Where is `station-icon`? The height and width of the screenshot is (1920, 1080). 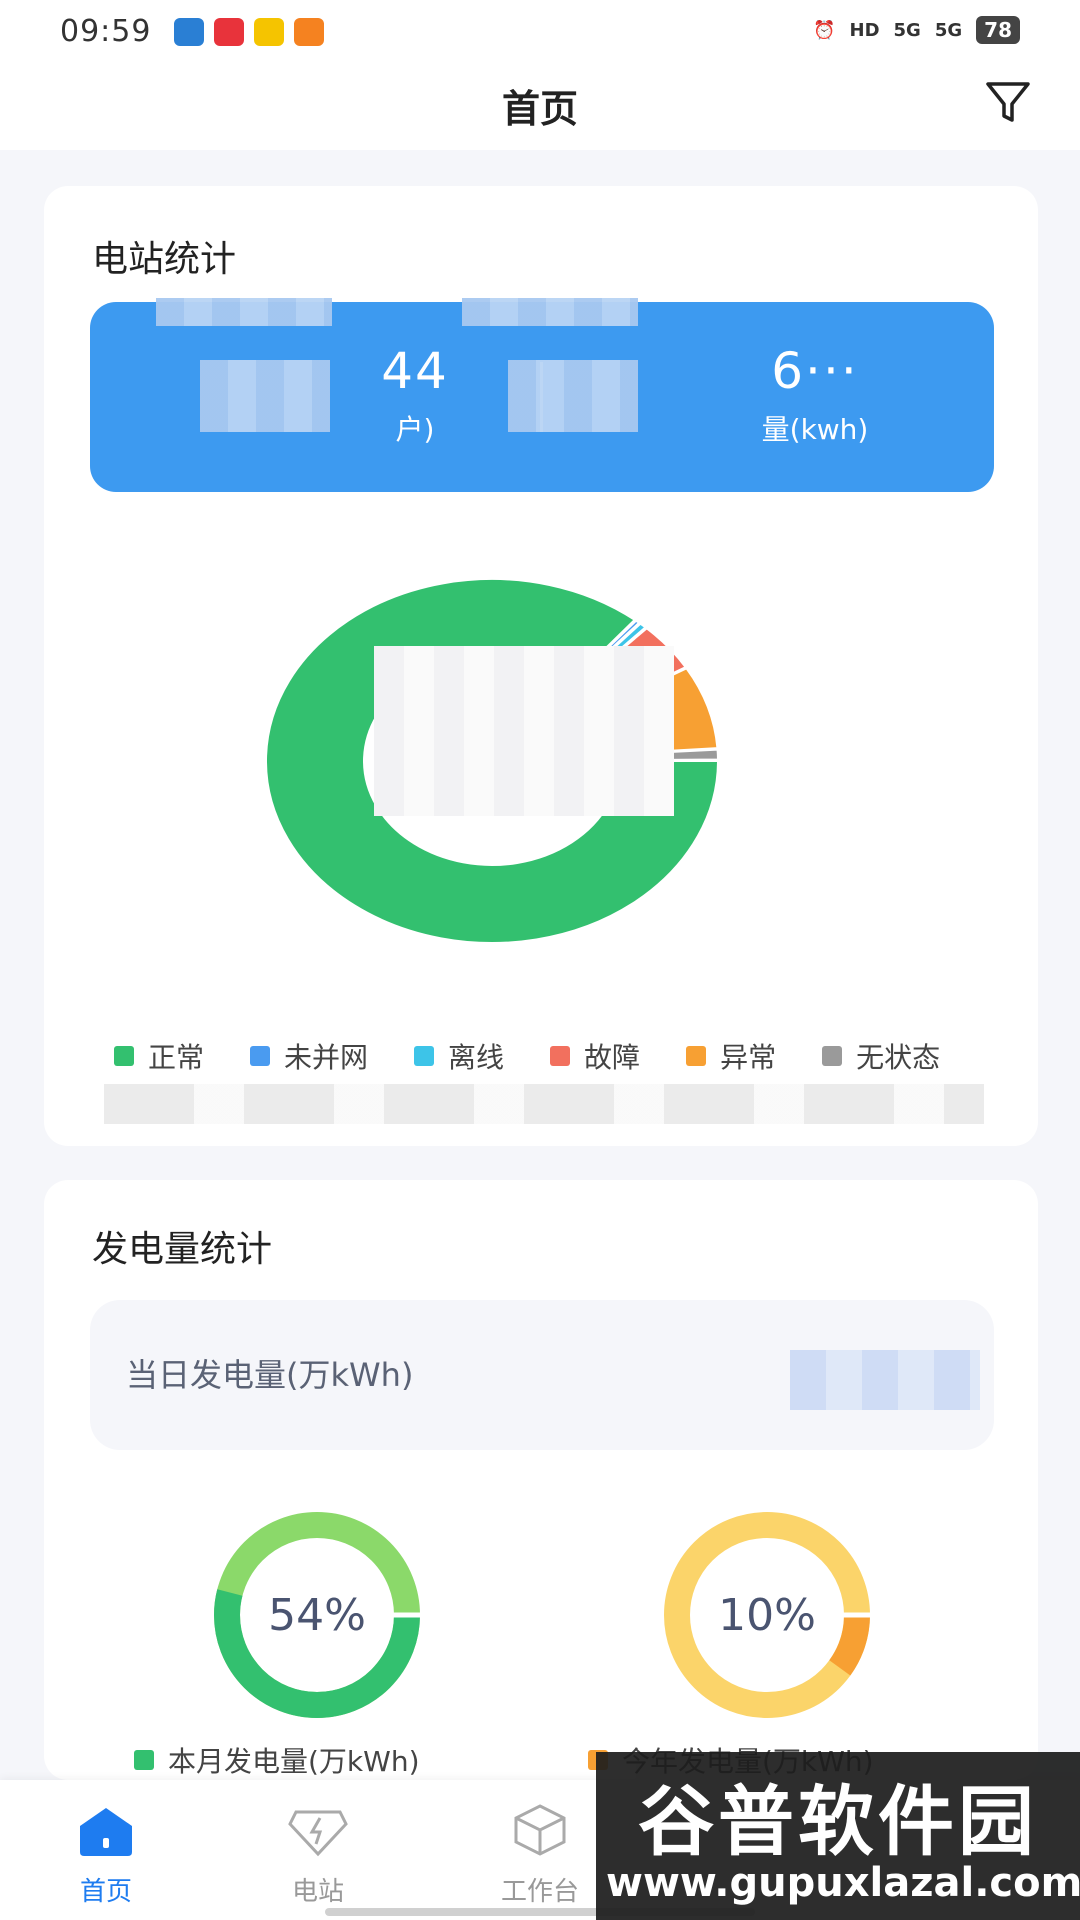
station-icon is located at coordinates (318, 1833).